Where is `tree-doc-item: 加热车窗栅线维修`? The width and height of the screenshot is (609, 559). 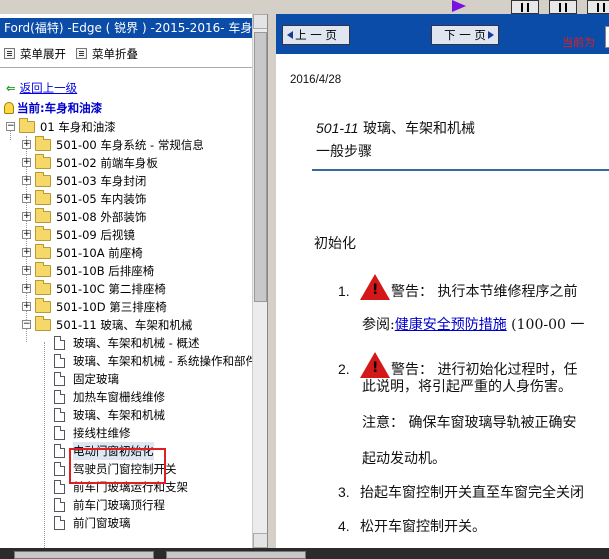
tree-doc-item: 加热车窗栅线维修 is located at coordinates (126, 397).